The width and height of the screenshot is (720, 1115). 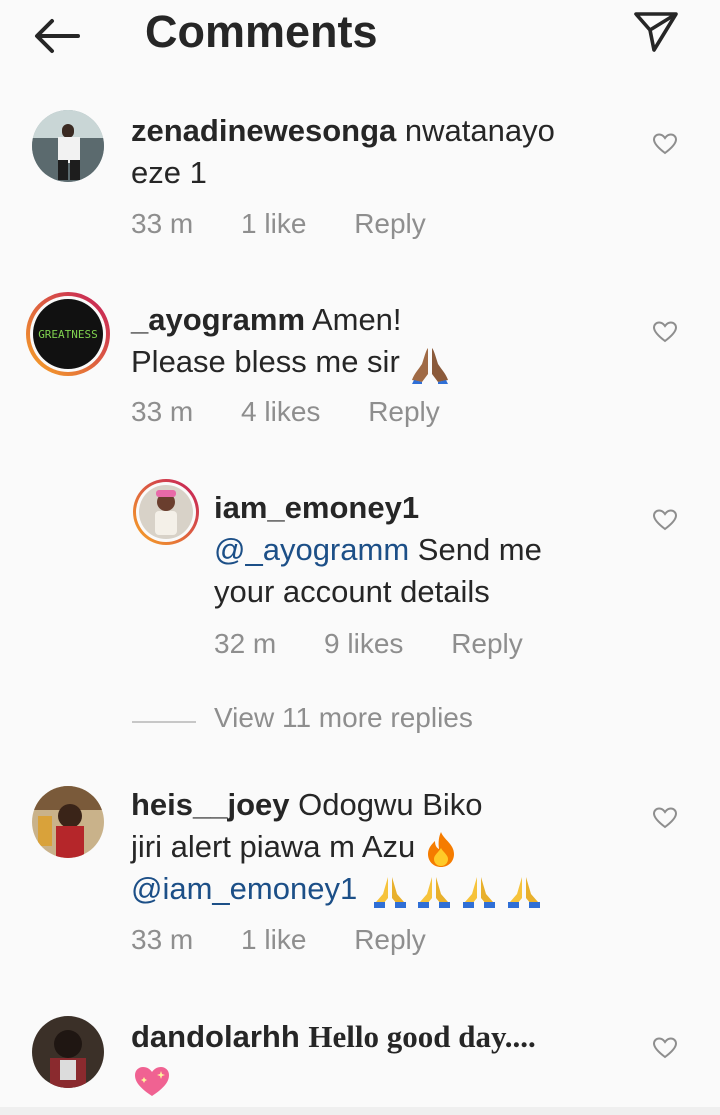 I want to click on bottom-divider, so click(x=360, y=1111).